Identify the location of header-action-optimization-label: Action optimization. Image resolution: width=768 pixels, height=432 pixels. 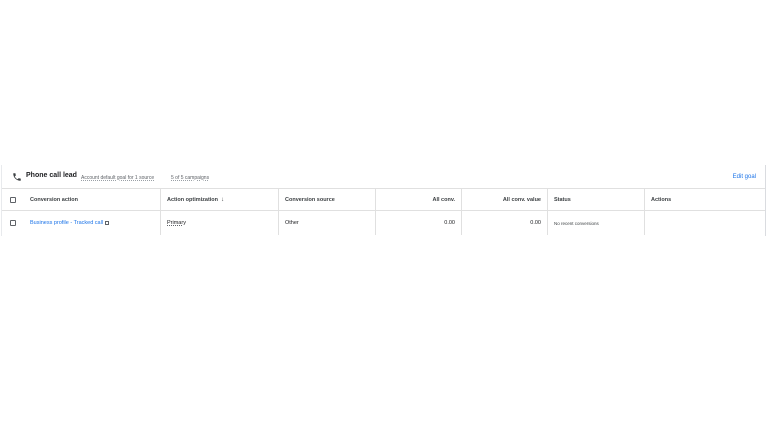
(193, 199).